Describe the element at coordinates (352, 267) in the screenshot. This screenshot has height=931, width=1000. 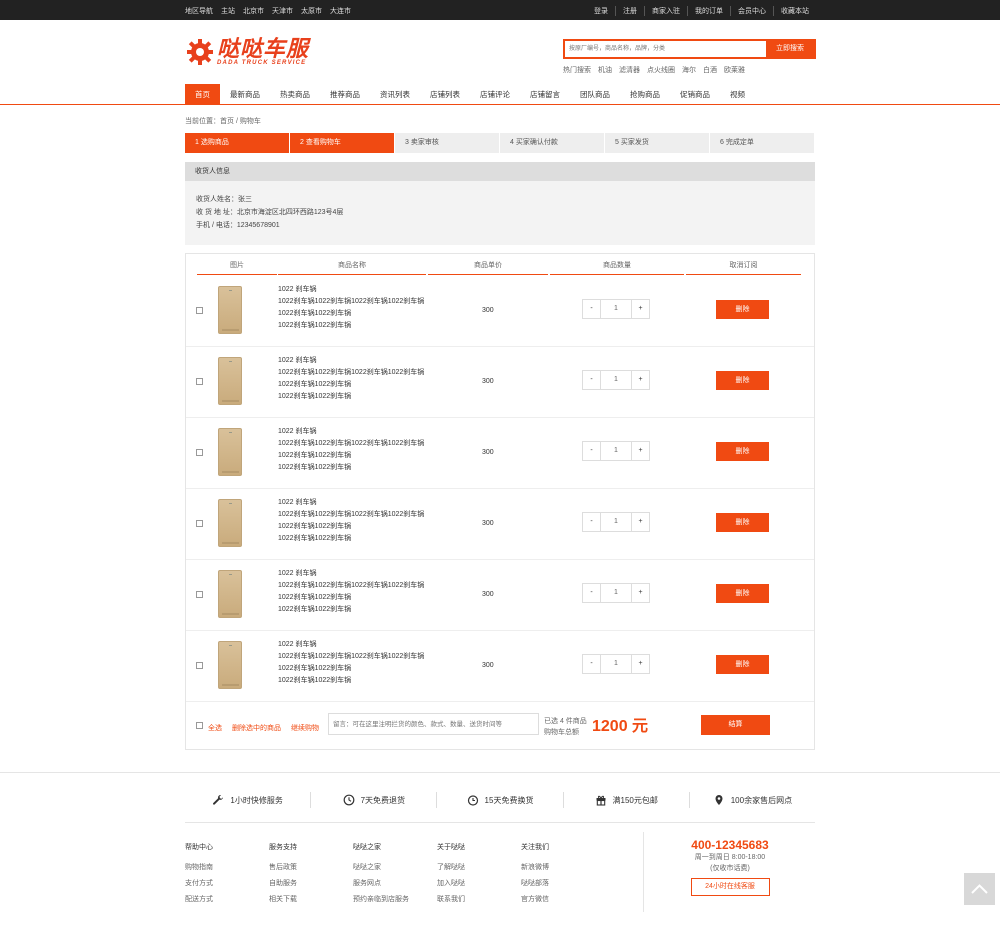
I see `col-name: 商品名称` at that location.